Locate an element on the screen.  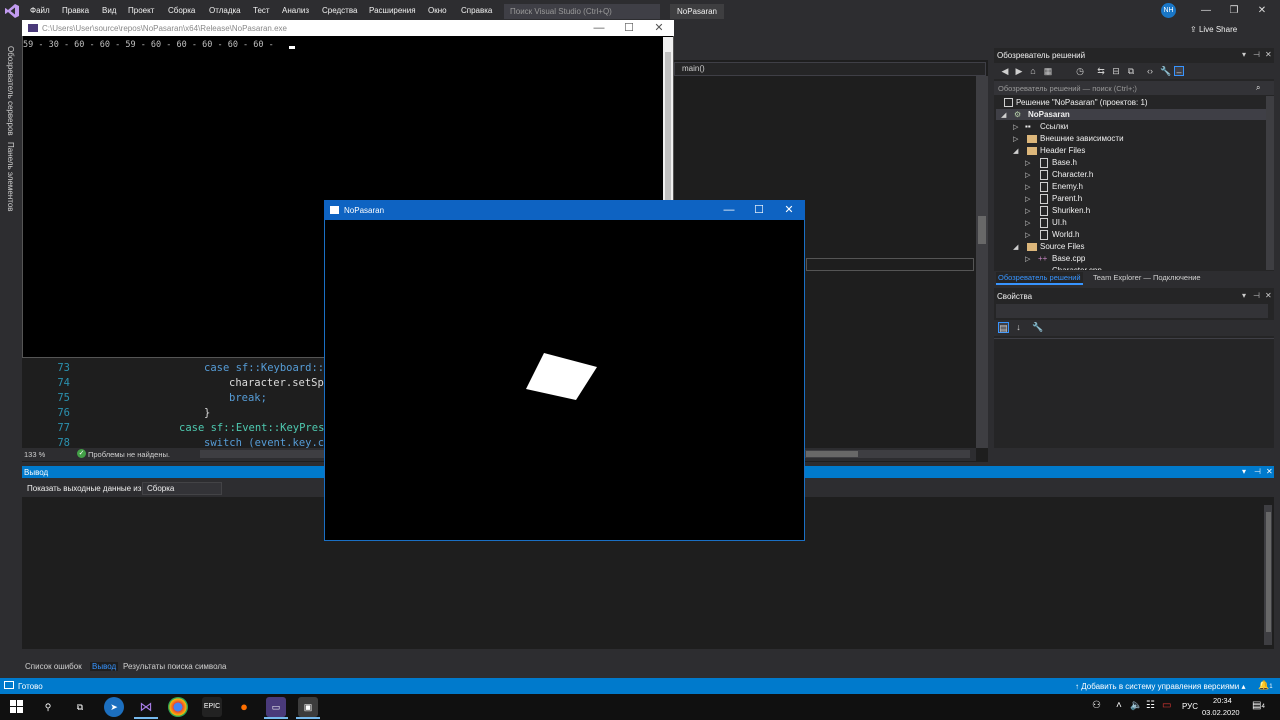
header-files-node: Header Files is located at coordinates (1062, 150).